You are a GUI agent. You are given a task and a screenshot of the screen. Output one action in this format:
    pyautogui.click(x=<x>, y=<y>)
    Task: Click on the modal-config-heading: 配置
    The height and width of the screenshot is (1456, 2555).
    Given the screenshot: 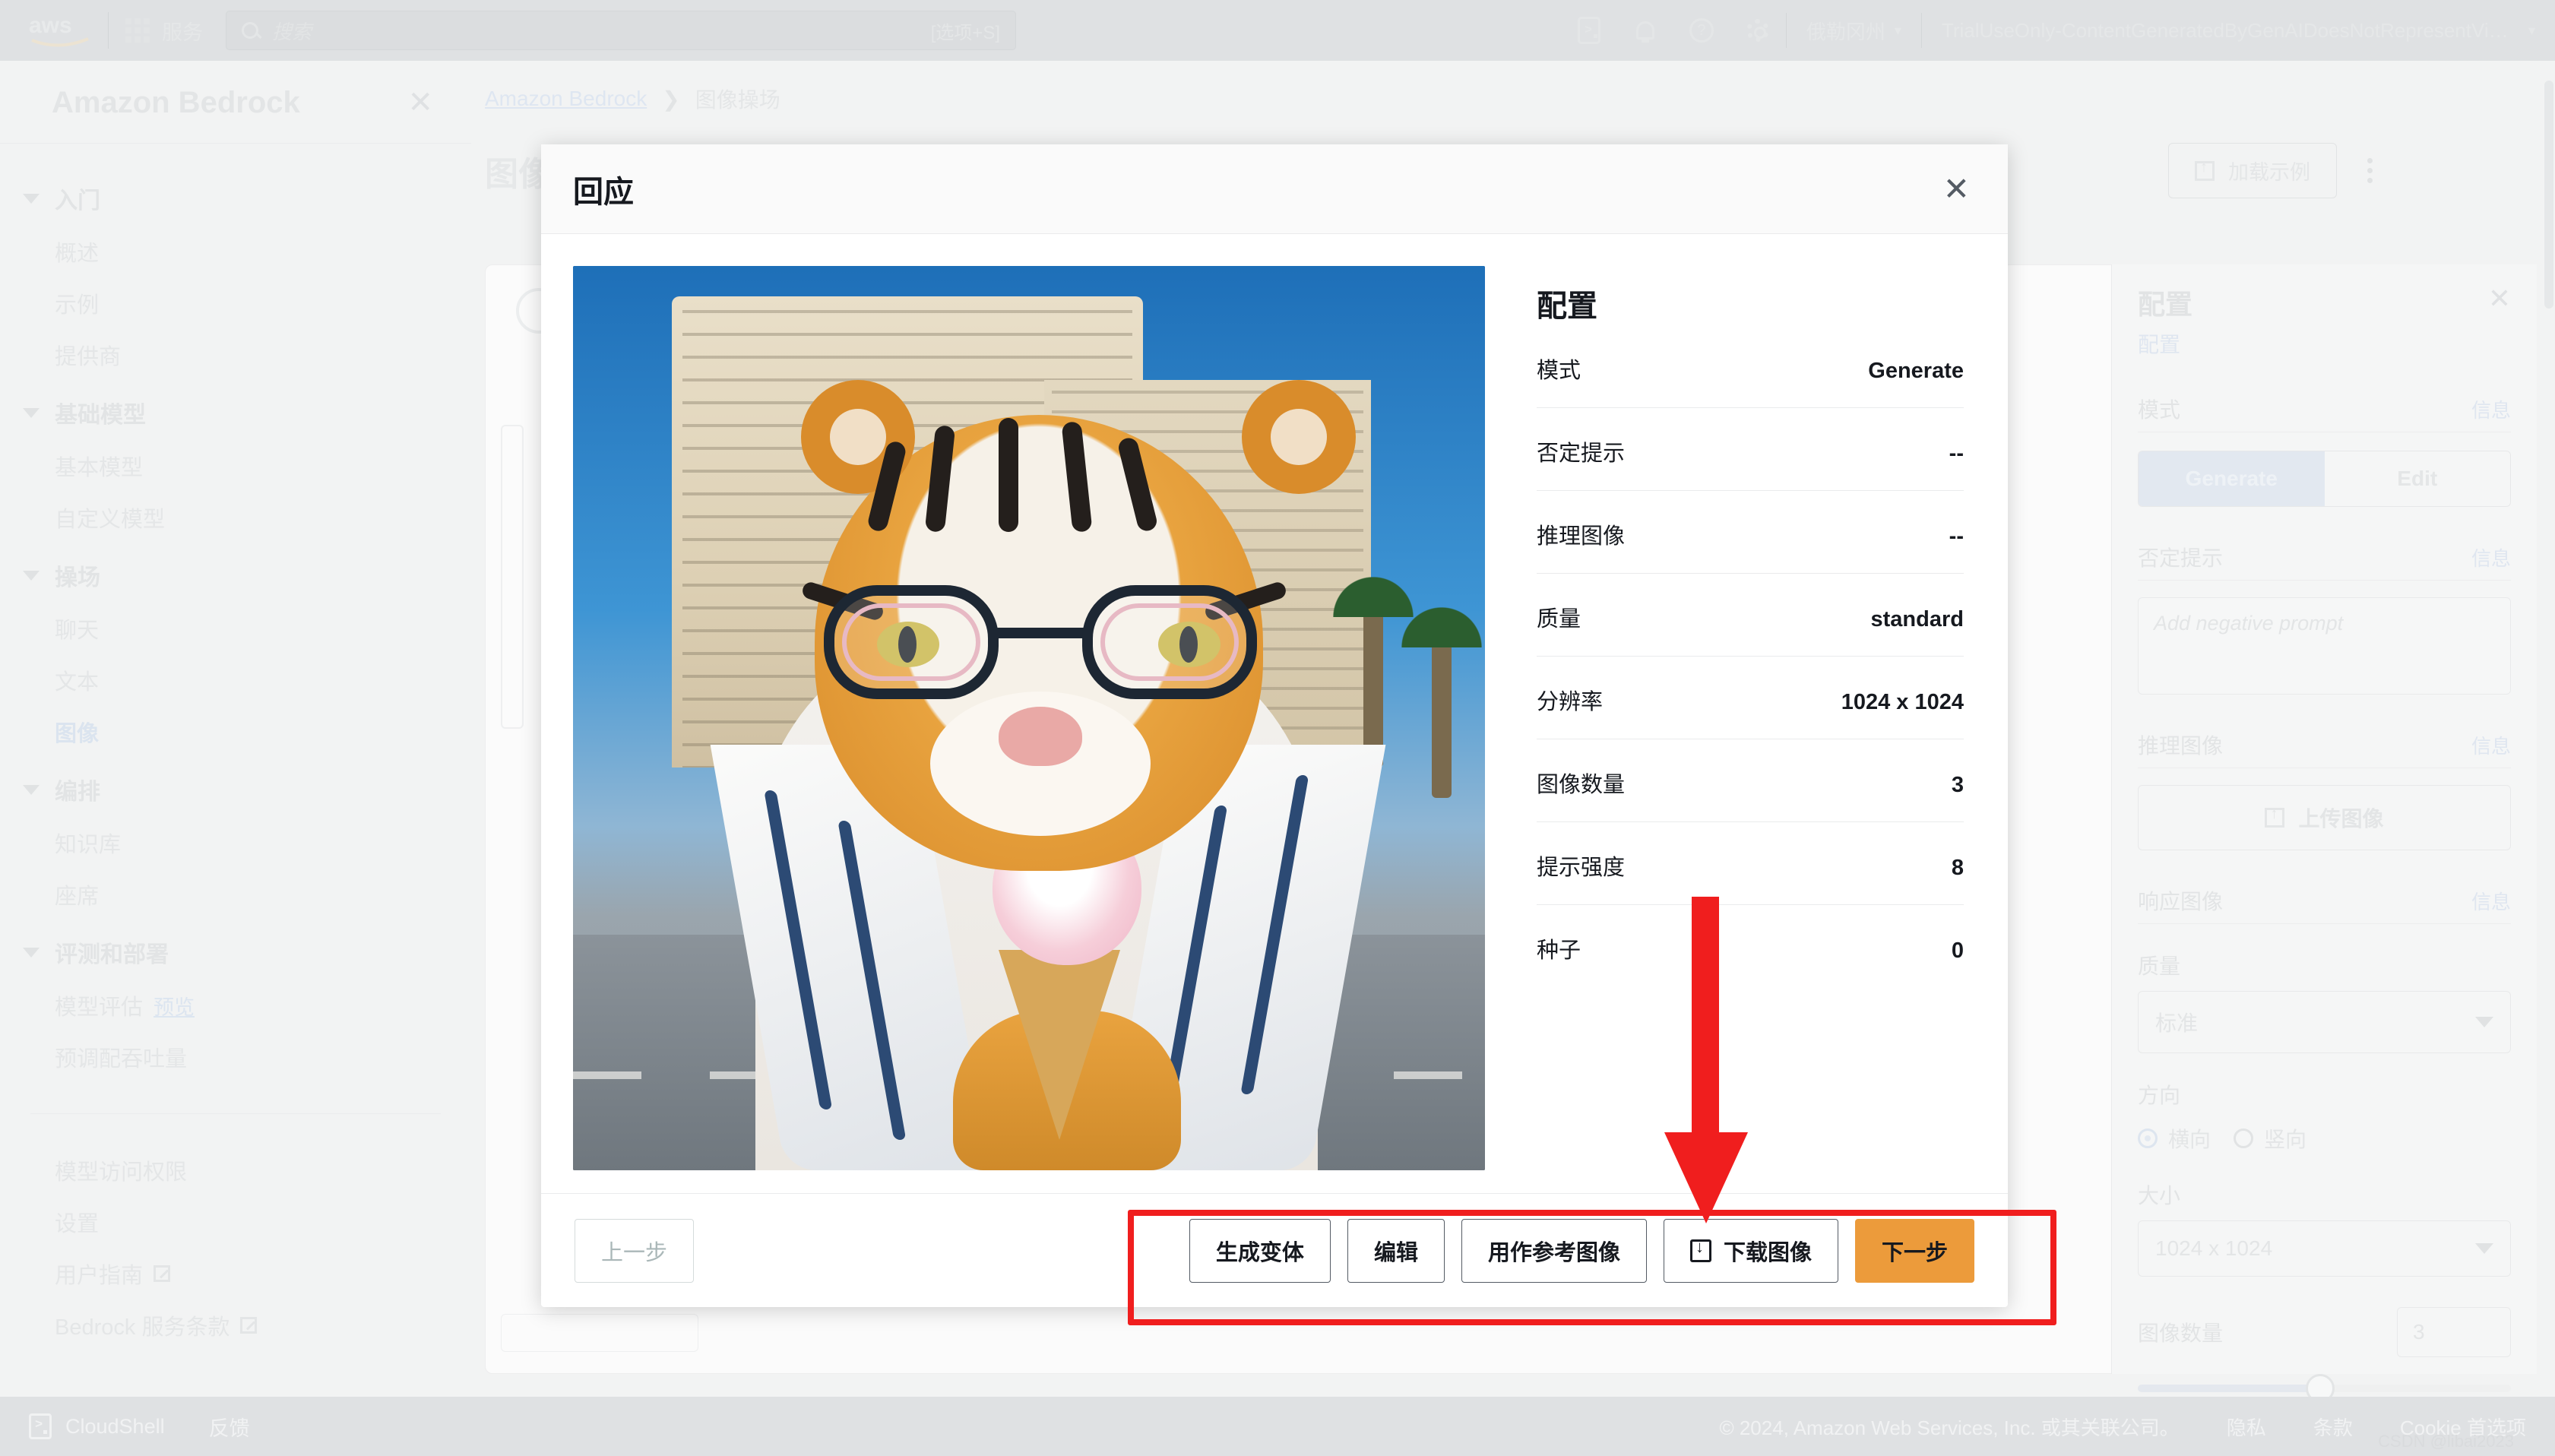 What is the action you would take?
    pyautogui.click(x=1567, y=306)
    